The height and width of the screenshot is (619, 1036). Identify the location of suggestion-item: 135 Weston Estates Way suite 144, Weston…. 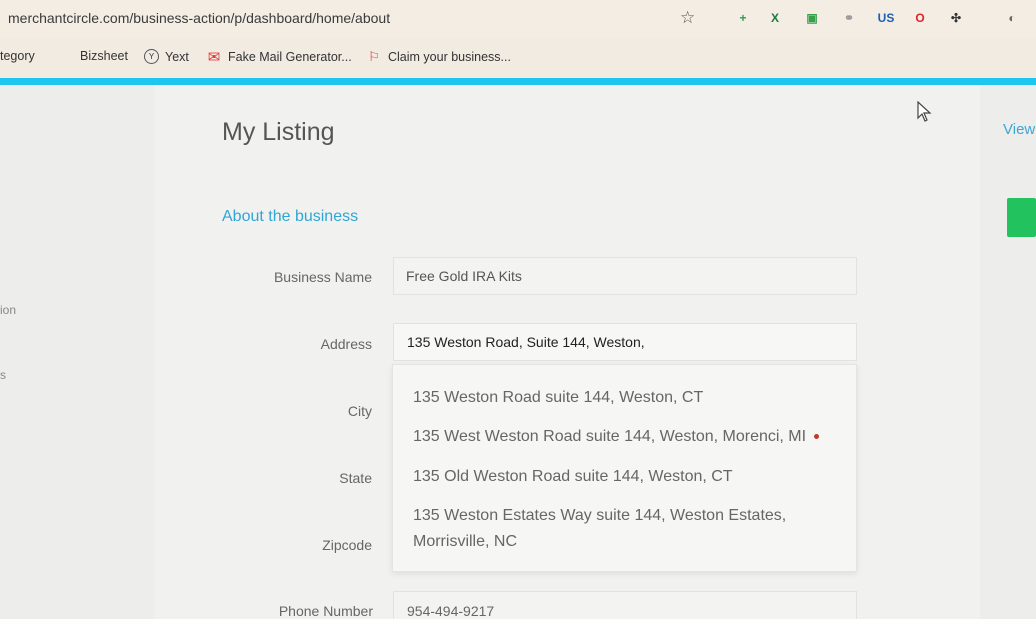
(599, 529).